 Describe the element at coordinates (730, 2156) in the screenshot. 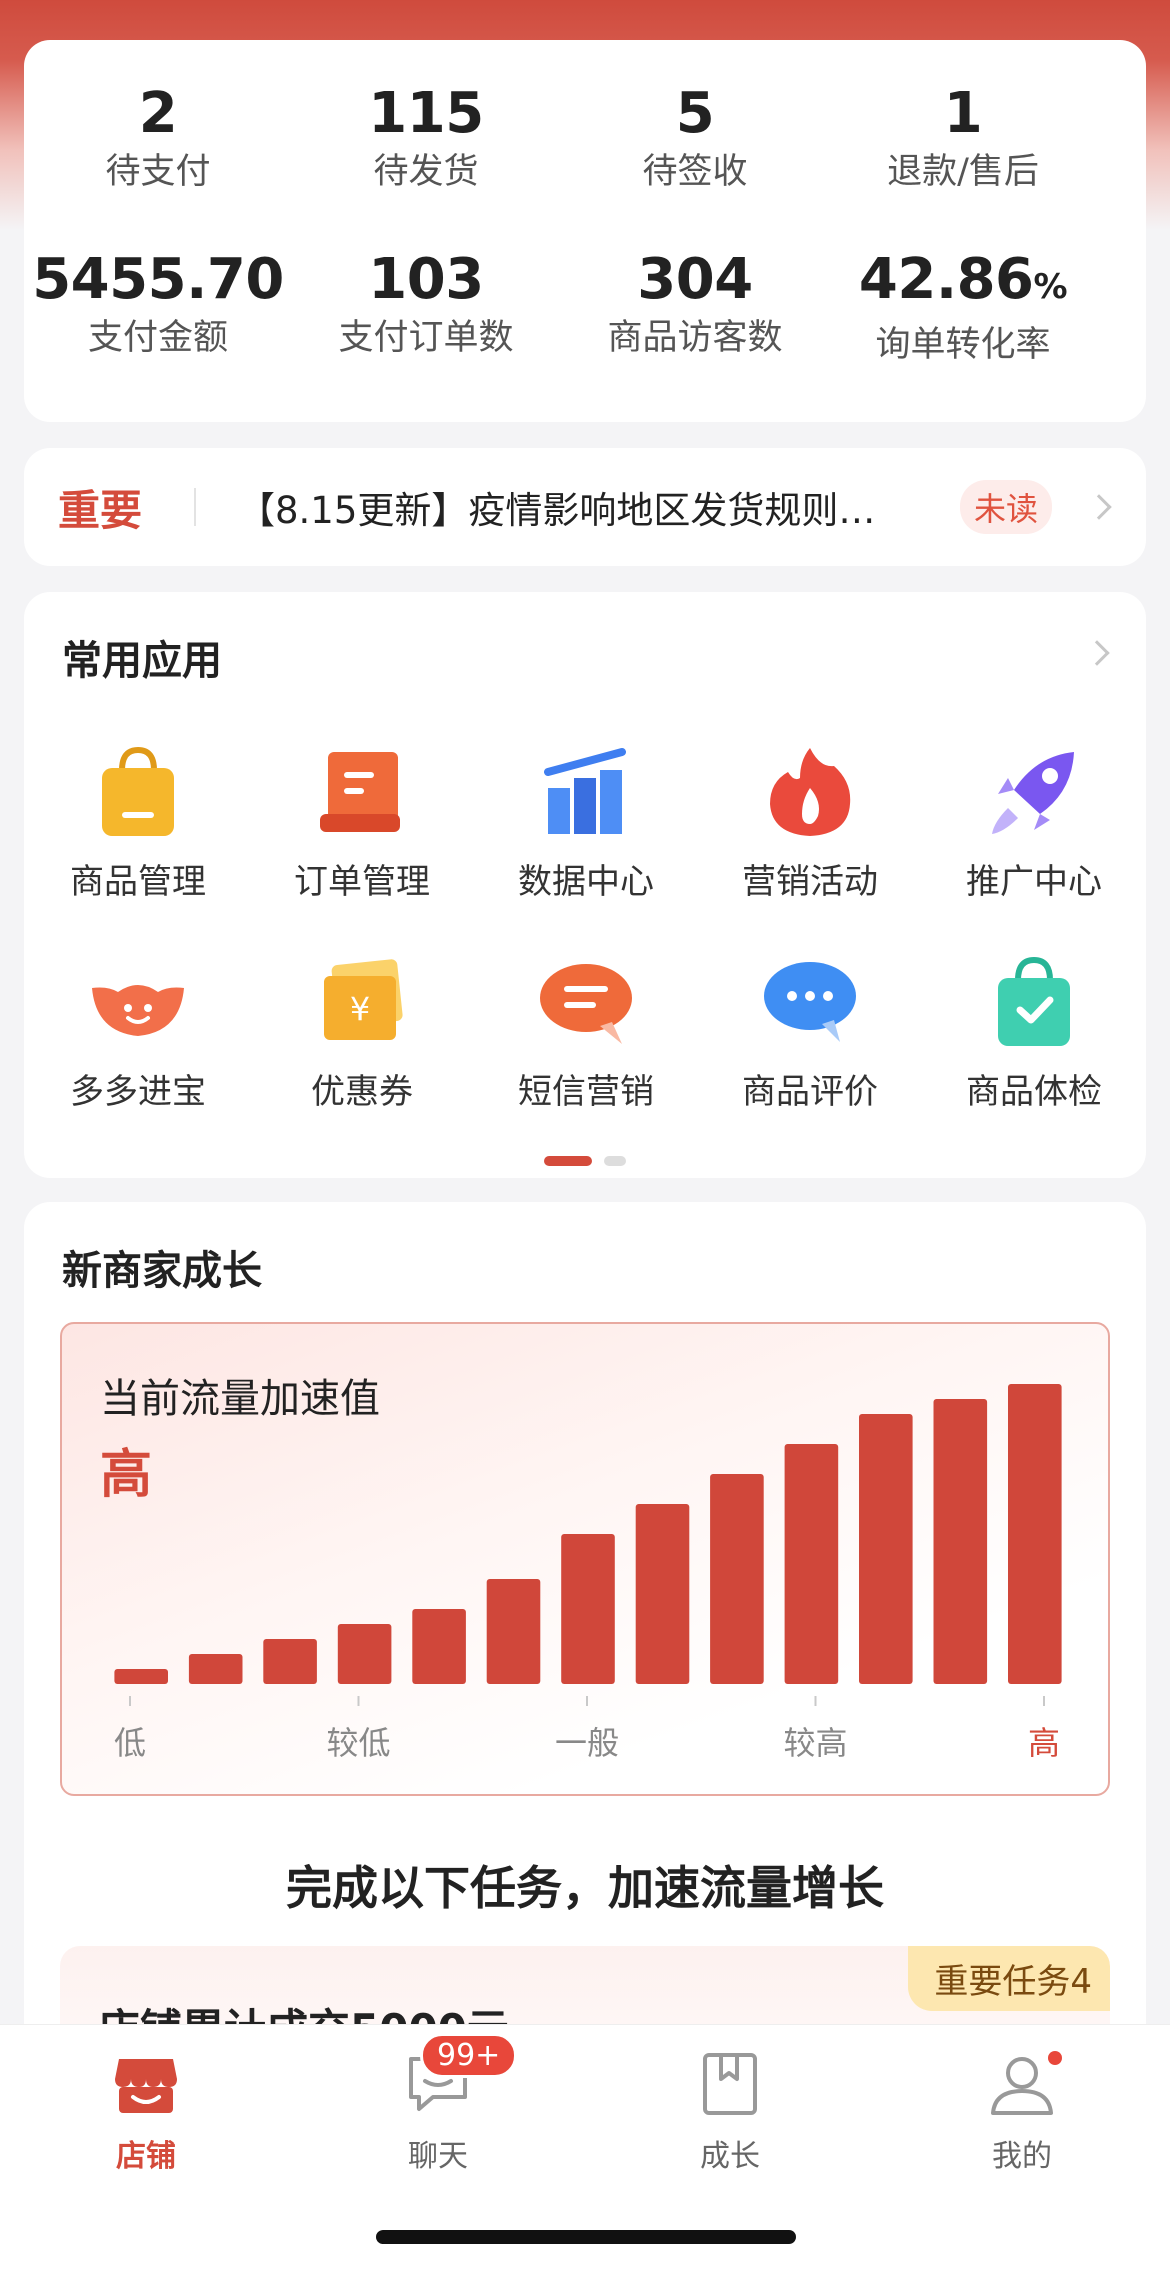

I see `tab-label: 成长` at that location.